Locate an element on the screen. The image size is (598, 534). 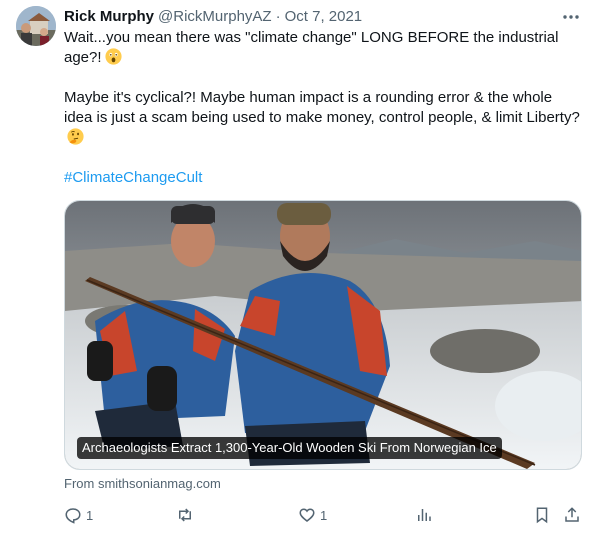
more-options-icon is located at coordinates (571, 17).